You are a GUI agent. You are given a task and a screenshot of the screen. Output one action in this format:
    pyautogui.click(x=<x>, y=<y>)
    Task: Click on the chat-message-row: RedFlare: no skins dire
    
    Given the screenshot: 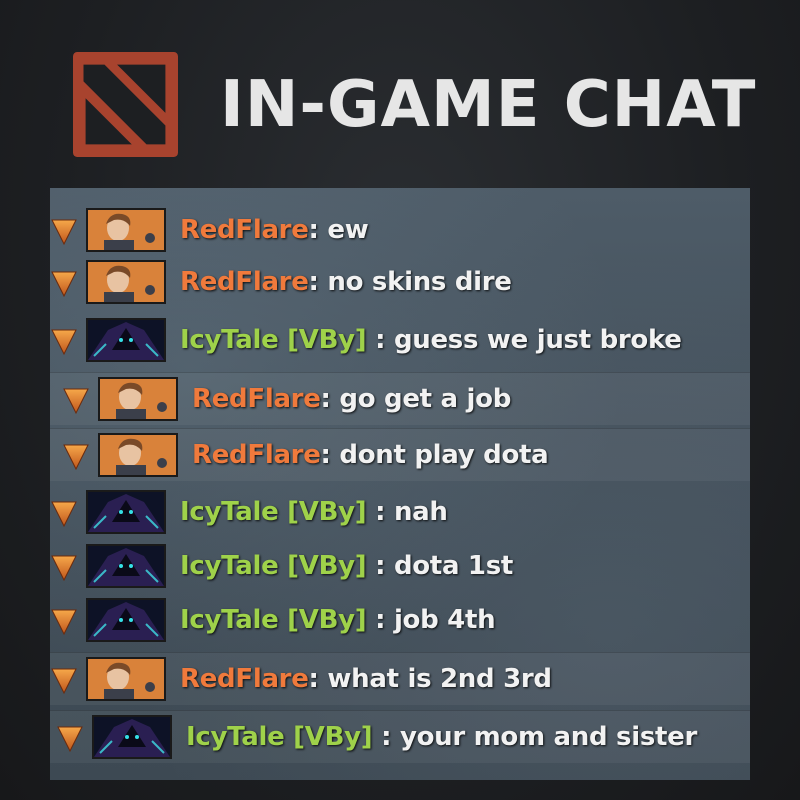 What is the action you would take?
    pyautogui.click(x=400, y=282)
    